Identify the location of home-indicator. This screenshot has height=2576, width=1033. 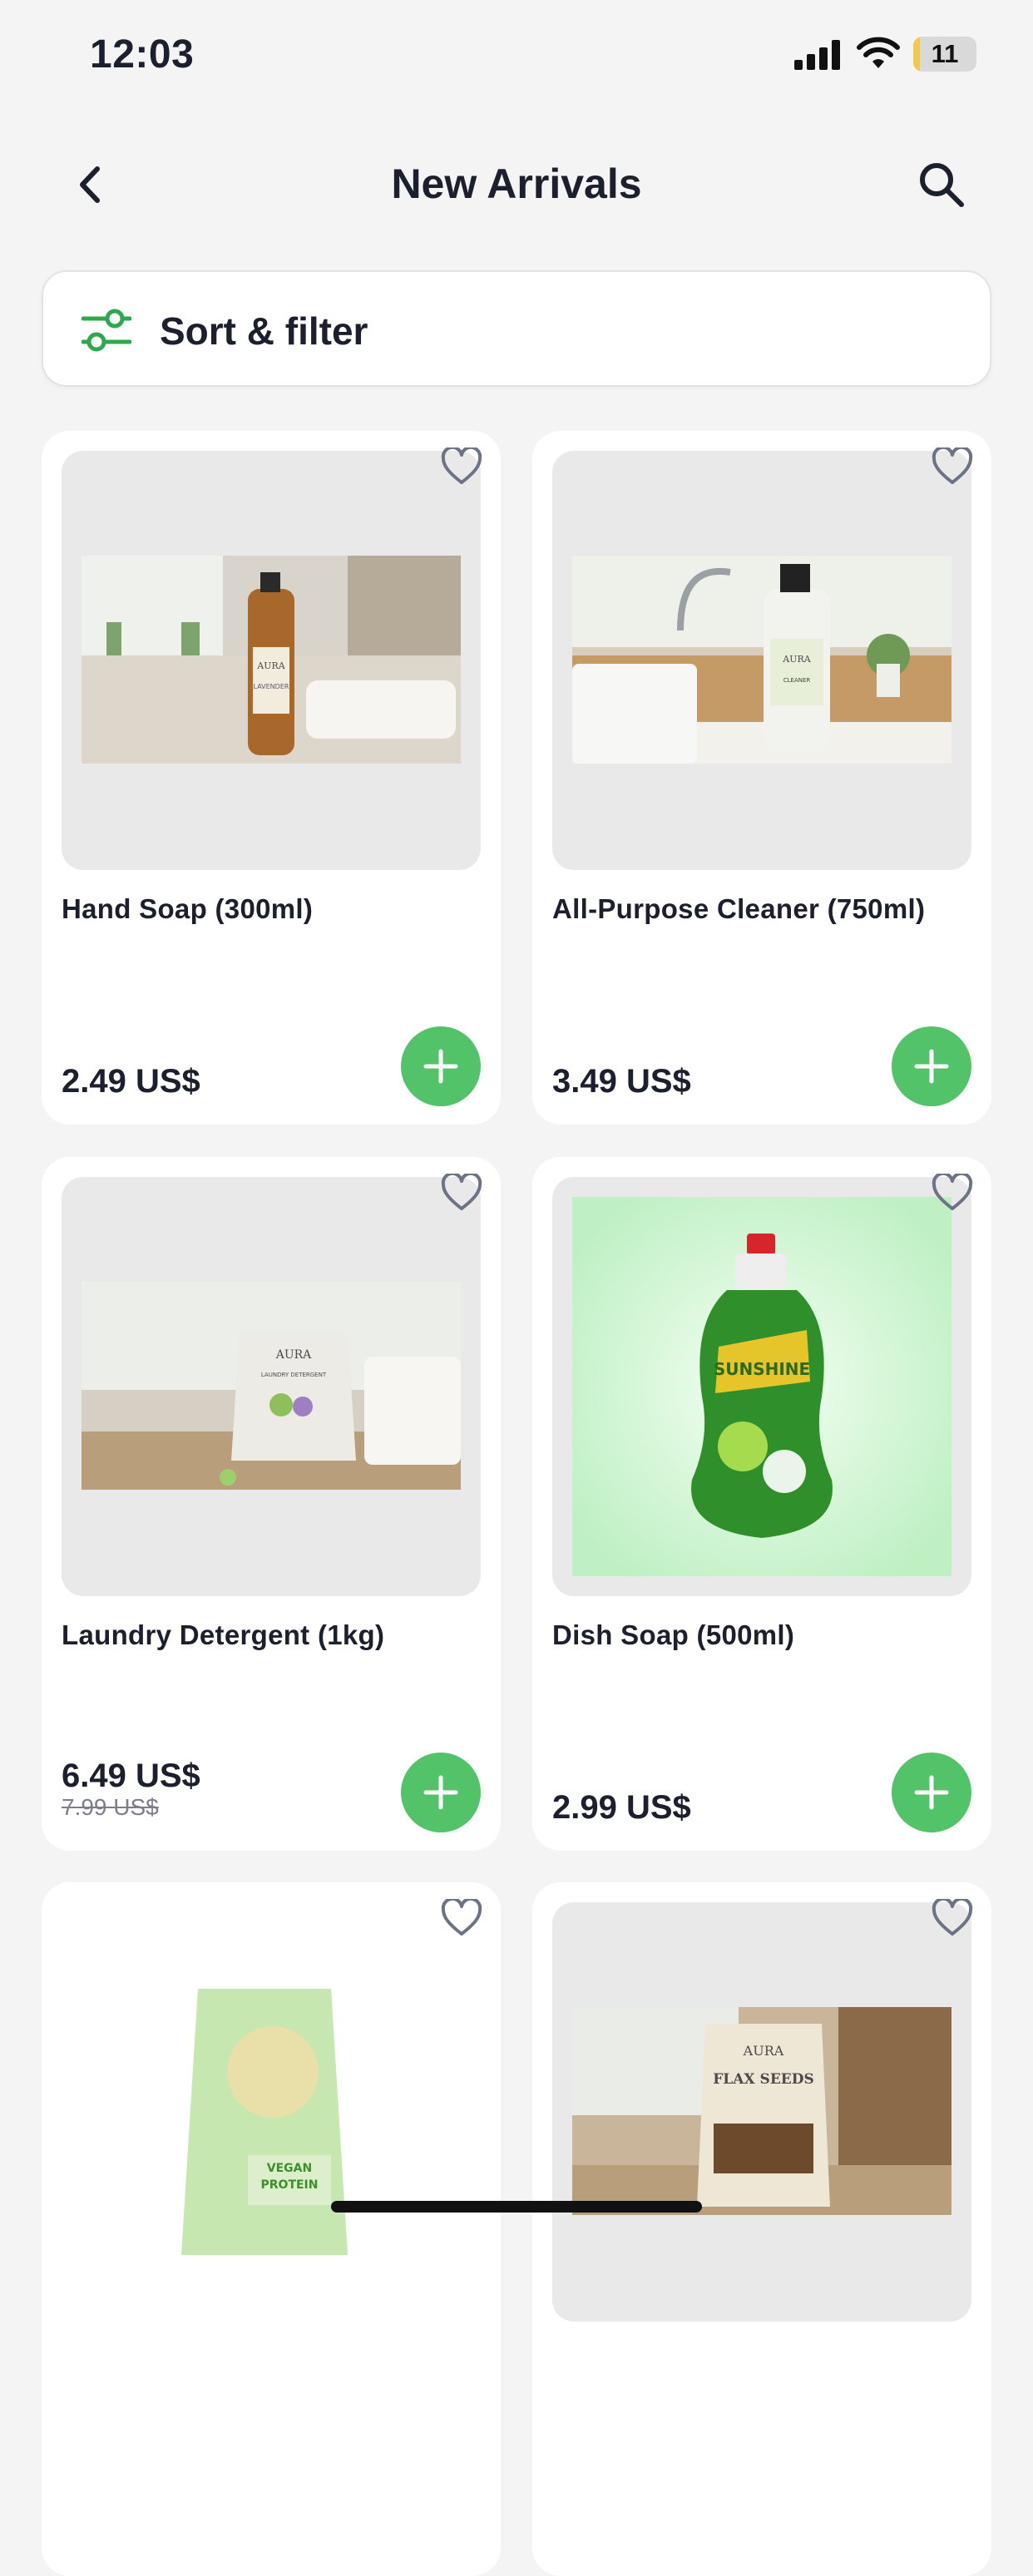
(516, 2207).